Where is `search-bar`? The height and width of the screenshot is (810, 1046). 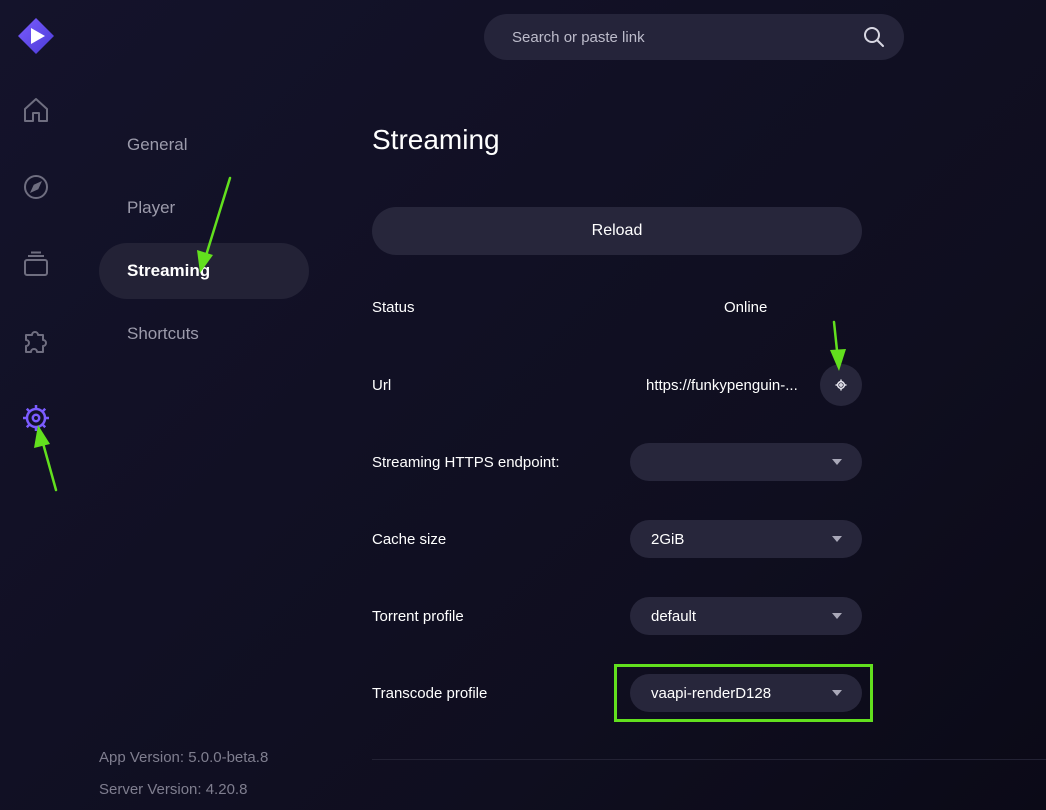
search-bar is located at coordinates (694, 37).